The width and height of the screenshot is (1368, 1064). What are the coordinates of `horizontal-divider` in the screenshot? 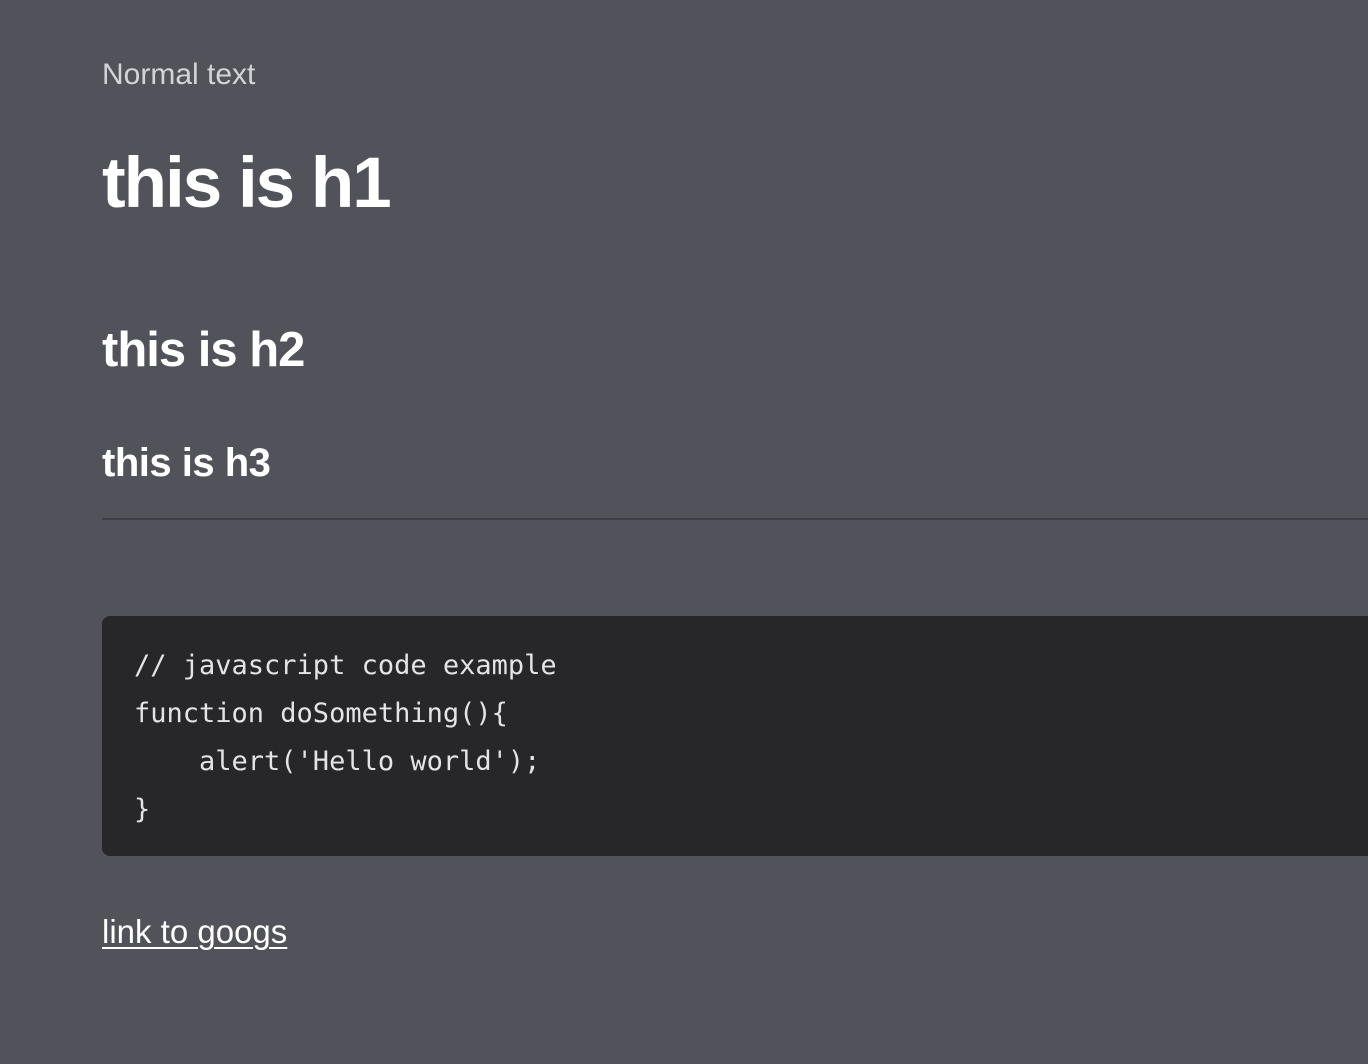 It's located at (735, 519).